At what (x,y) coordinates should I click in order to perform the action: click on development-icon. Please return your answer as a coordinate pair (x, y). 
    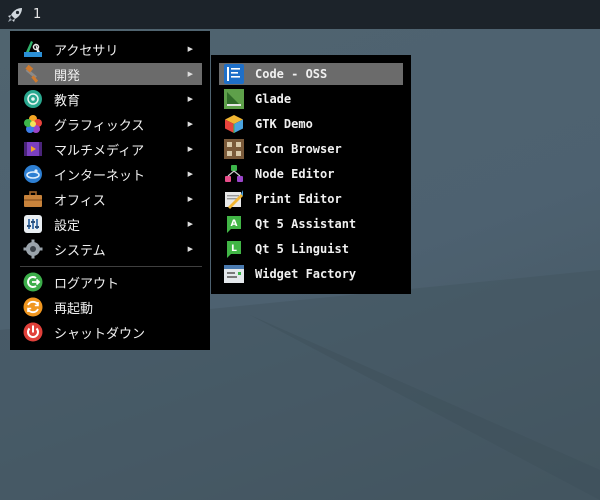
    Looking at the image, I should click on (32, 73).